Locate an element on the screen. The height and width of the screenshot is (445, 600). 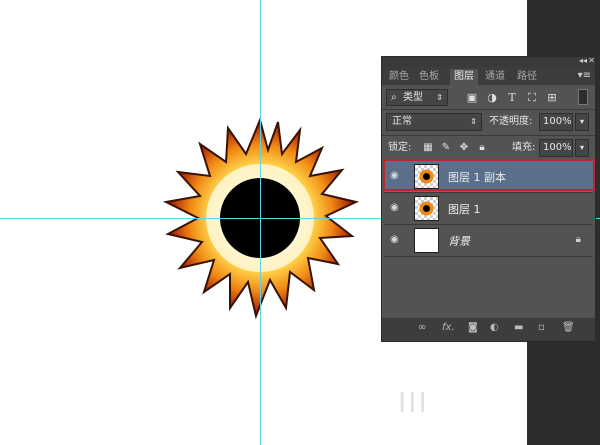
panel-titlebar: ◂◂ ✕ is located at coordinates (488, 61).